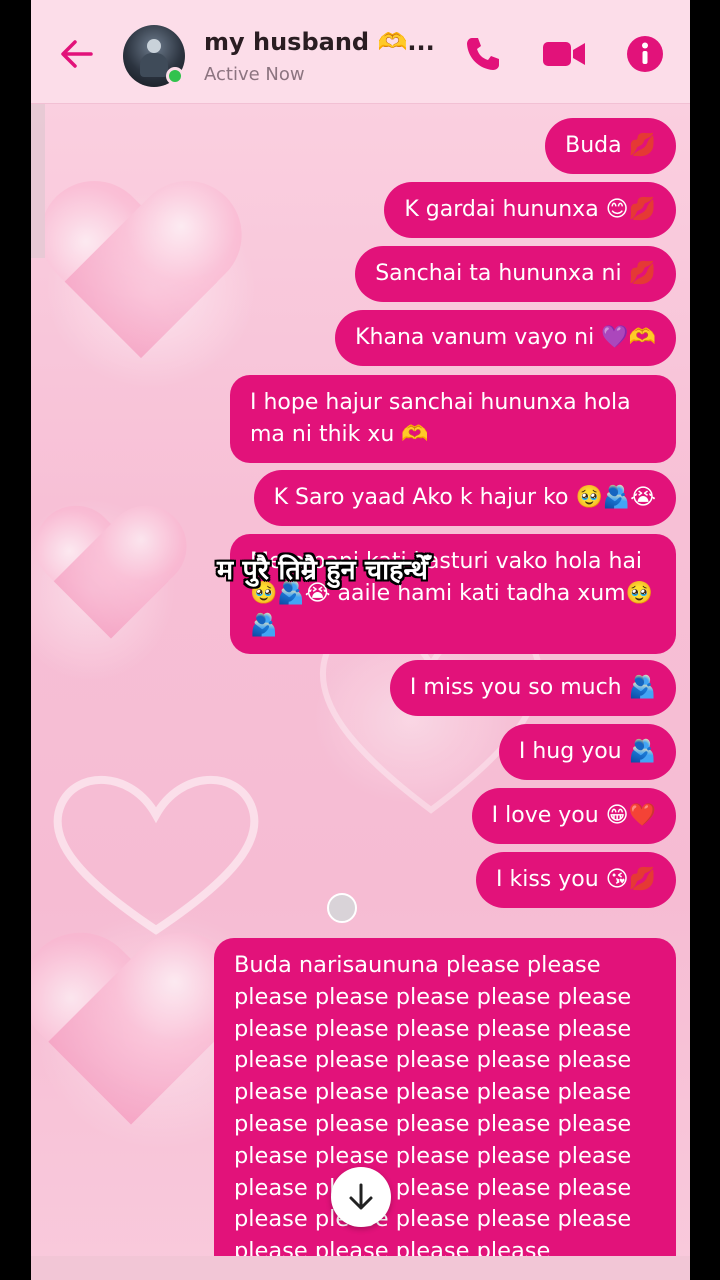 This screenshot has height=1280, width=720. Describe the element at coordinates (532, 688) in the screenshot. I see `sent-message: I miss you so much 🫂` at that location.